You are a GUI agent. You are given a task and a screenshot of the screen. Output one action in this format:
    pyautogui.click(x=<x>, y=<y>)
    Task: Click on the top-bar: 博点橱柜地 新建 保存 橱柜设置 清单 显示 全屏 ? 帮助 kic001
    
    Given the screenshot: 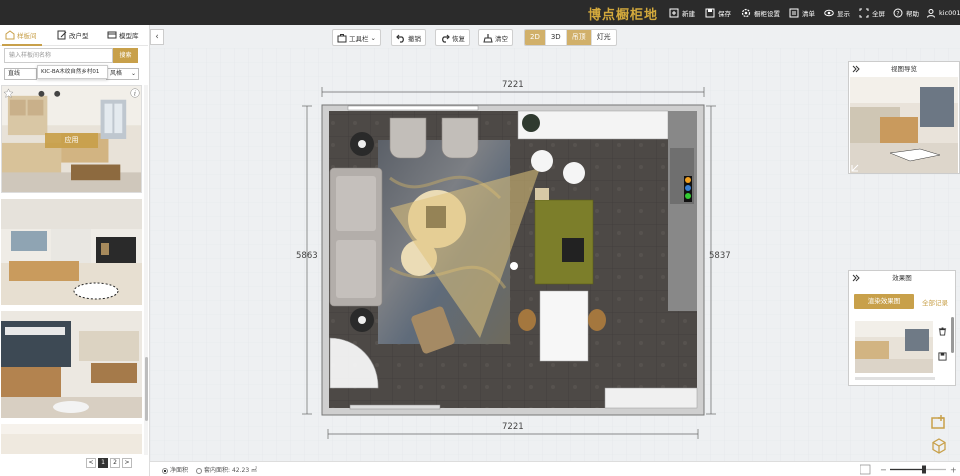 What is the action you would take?
    pyautogui.click(x=480, y=12)
    